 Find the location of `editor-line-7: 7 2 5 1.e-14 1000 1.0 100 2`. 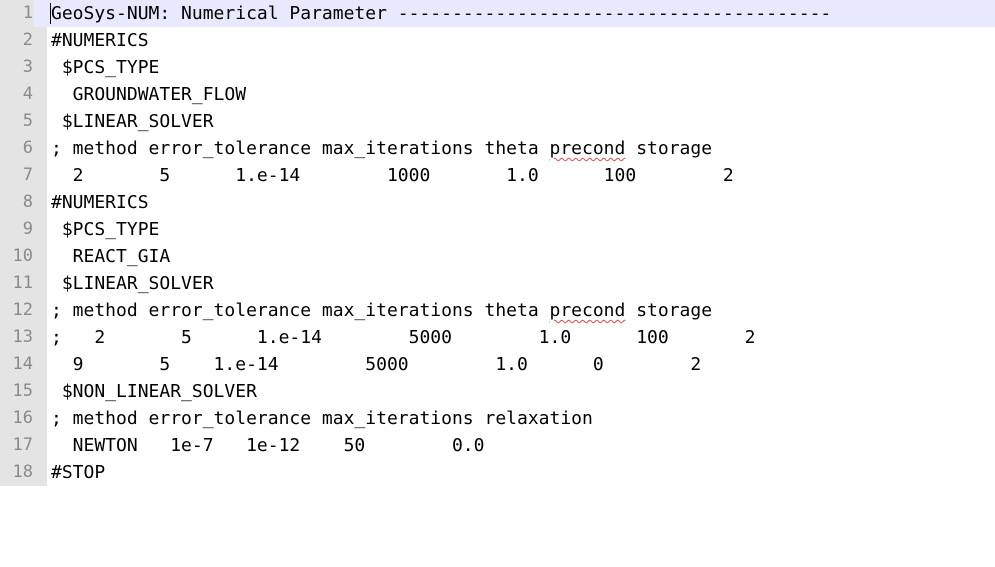

editor-line-7: 7 2 5 1.e-14 1000 1.0 100 2 is located at coordinates (497, 175).